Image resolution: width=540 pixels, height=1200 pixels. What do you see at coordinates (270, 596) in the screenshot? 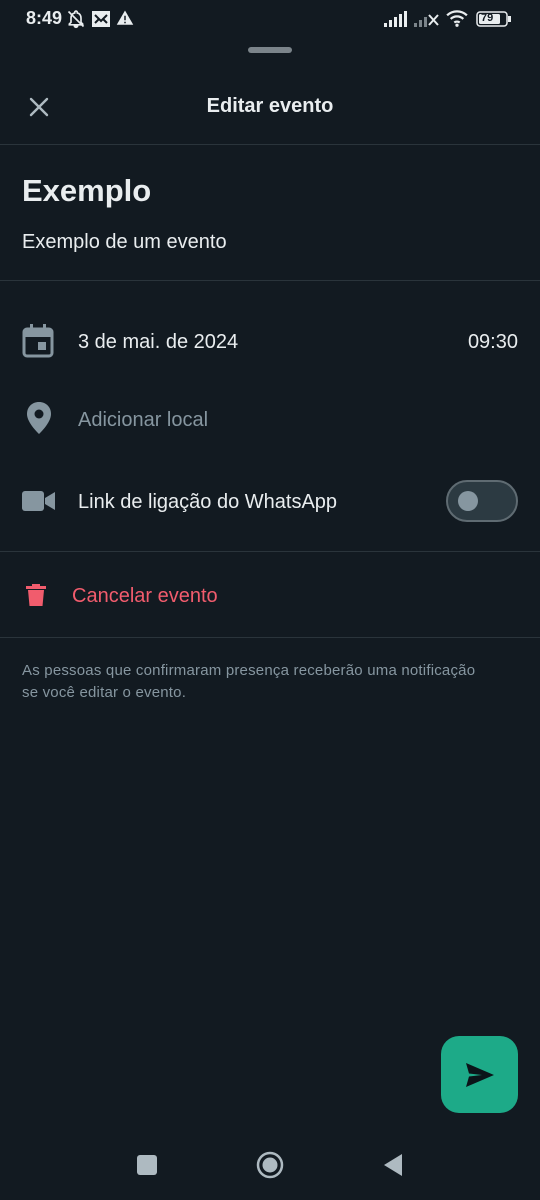
I see `cancel-event-button: Cancelar evento` at bounding box center [270, 596].